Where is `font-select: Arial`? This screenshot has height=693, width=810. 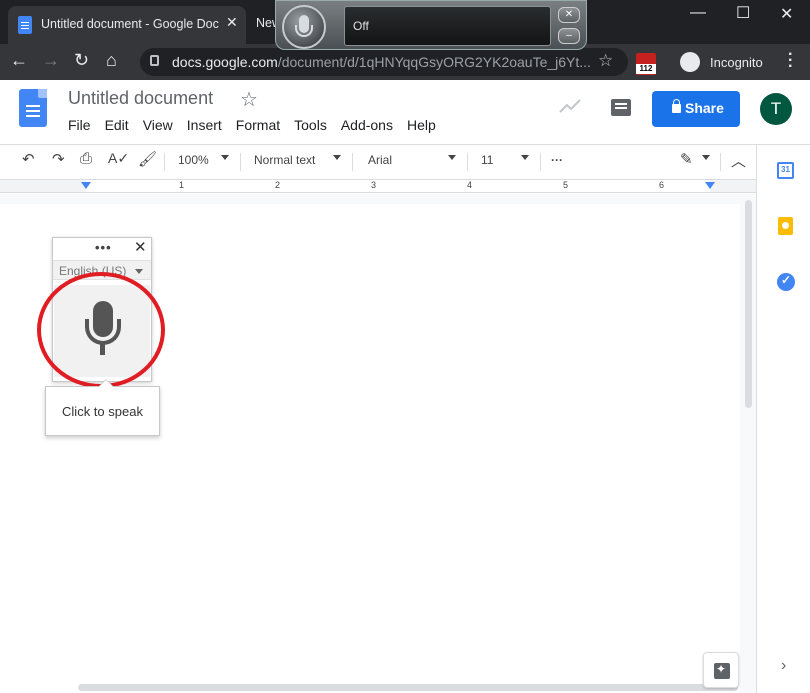
font-select: Arial is located at coordinates (380, 160).